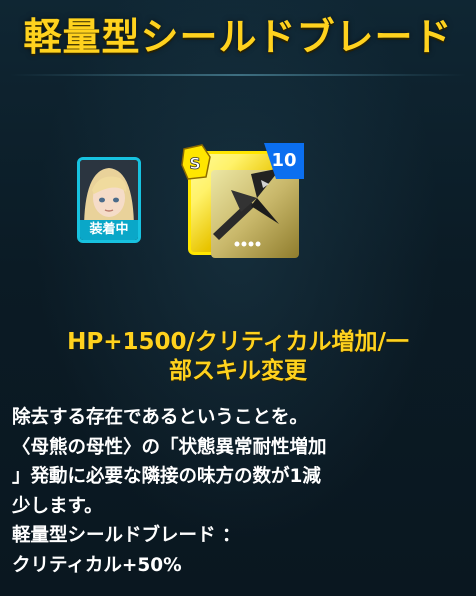  Describe the element at coordinates (97, 565) in the screenshot. I see `description-line: クリティカル+50%` at that location.